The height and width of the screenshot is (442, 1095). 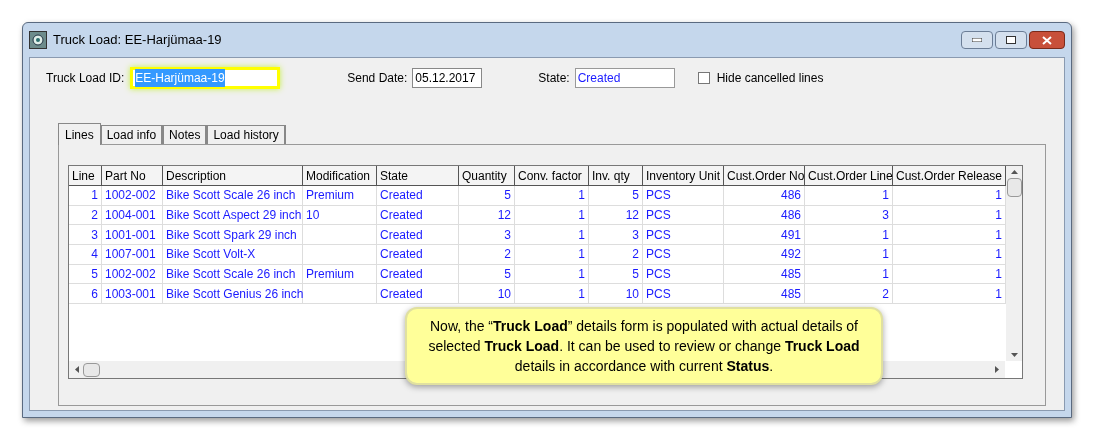 I want to click on field-label: Send Date:, so click(x=377, y=78).